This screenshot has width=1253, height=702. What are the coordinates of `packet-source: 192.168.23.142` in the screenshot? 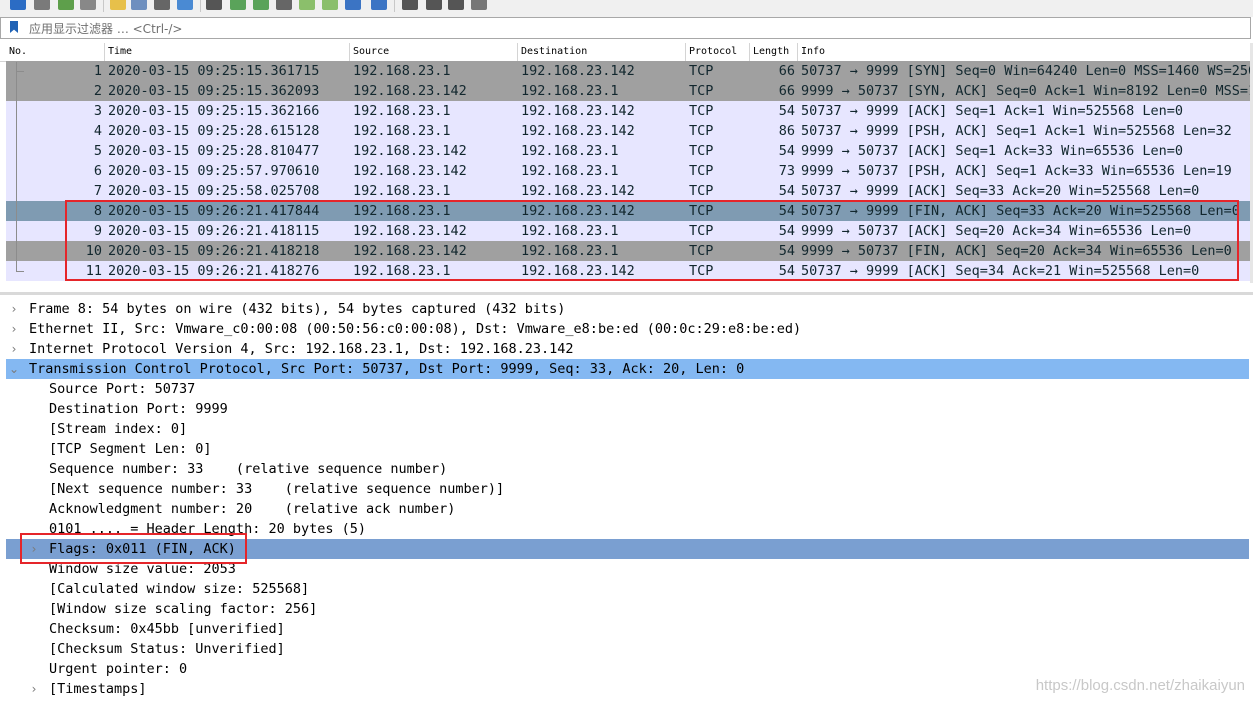 It's located at (410, 91).